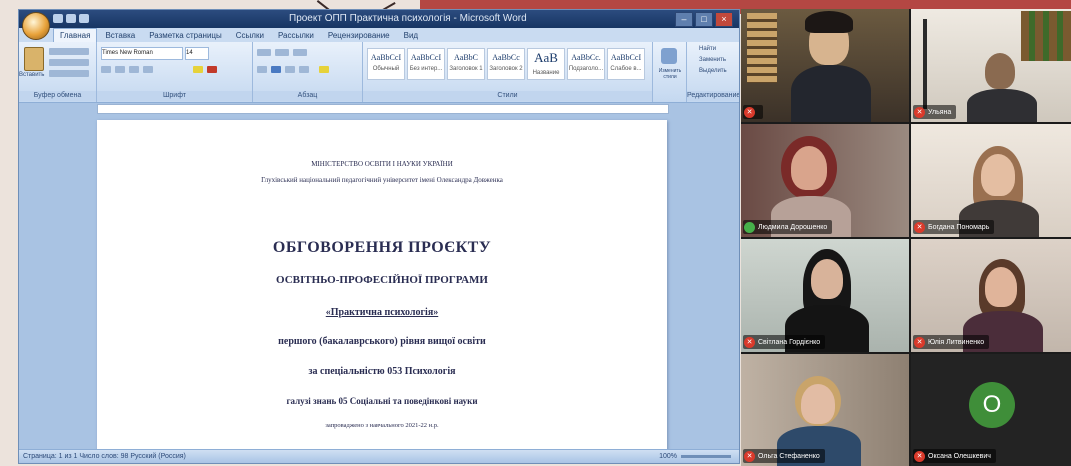  Describe the element at coordinates (382, 425) in the screenshot. I see `date-line: запроваджено з навчального 2021-22 н.р.` at that location.